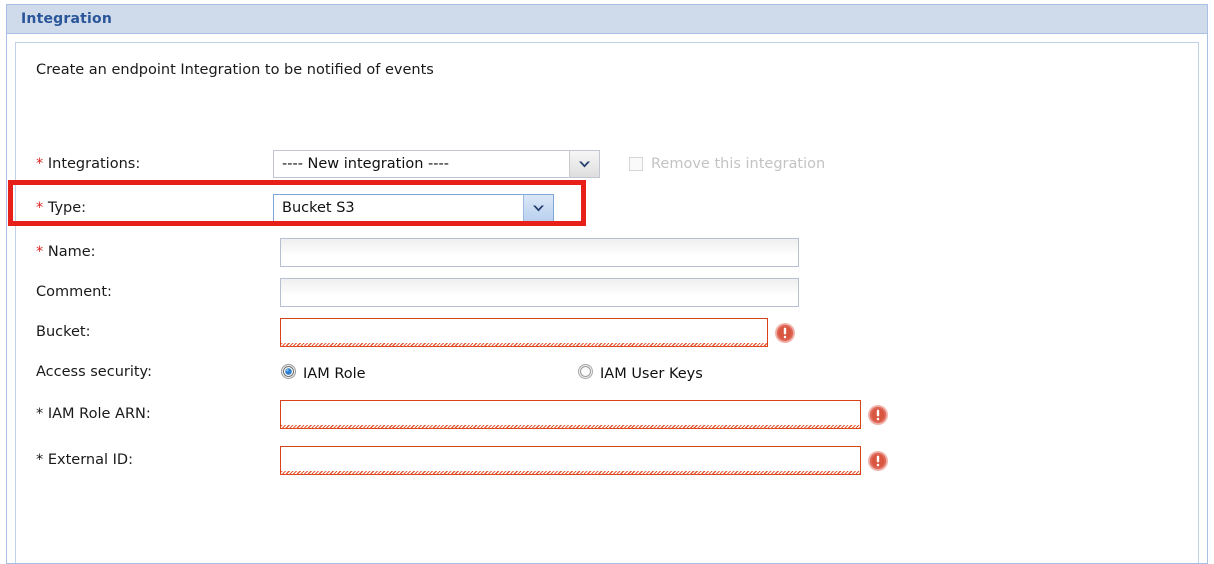 This screenshot has height=564, width=1214. Describe the element at coordinates (413, 208) in the screenshot. I see `type-select: Bucket S3` at that location.